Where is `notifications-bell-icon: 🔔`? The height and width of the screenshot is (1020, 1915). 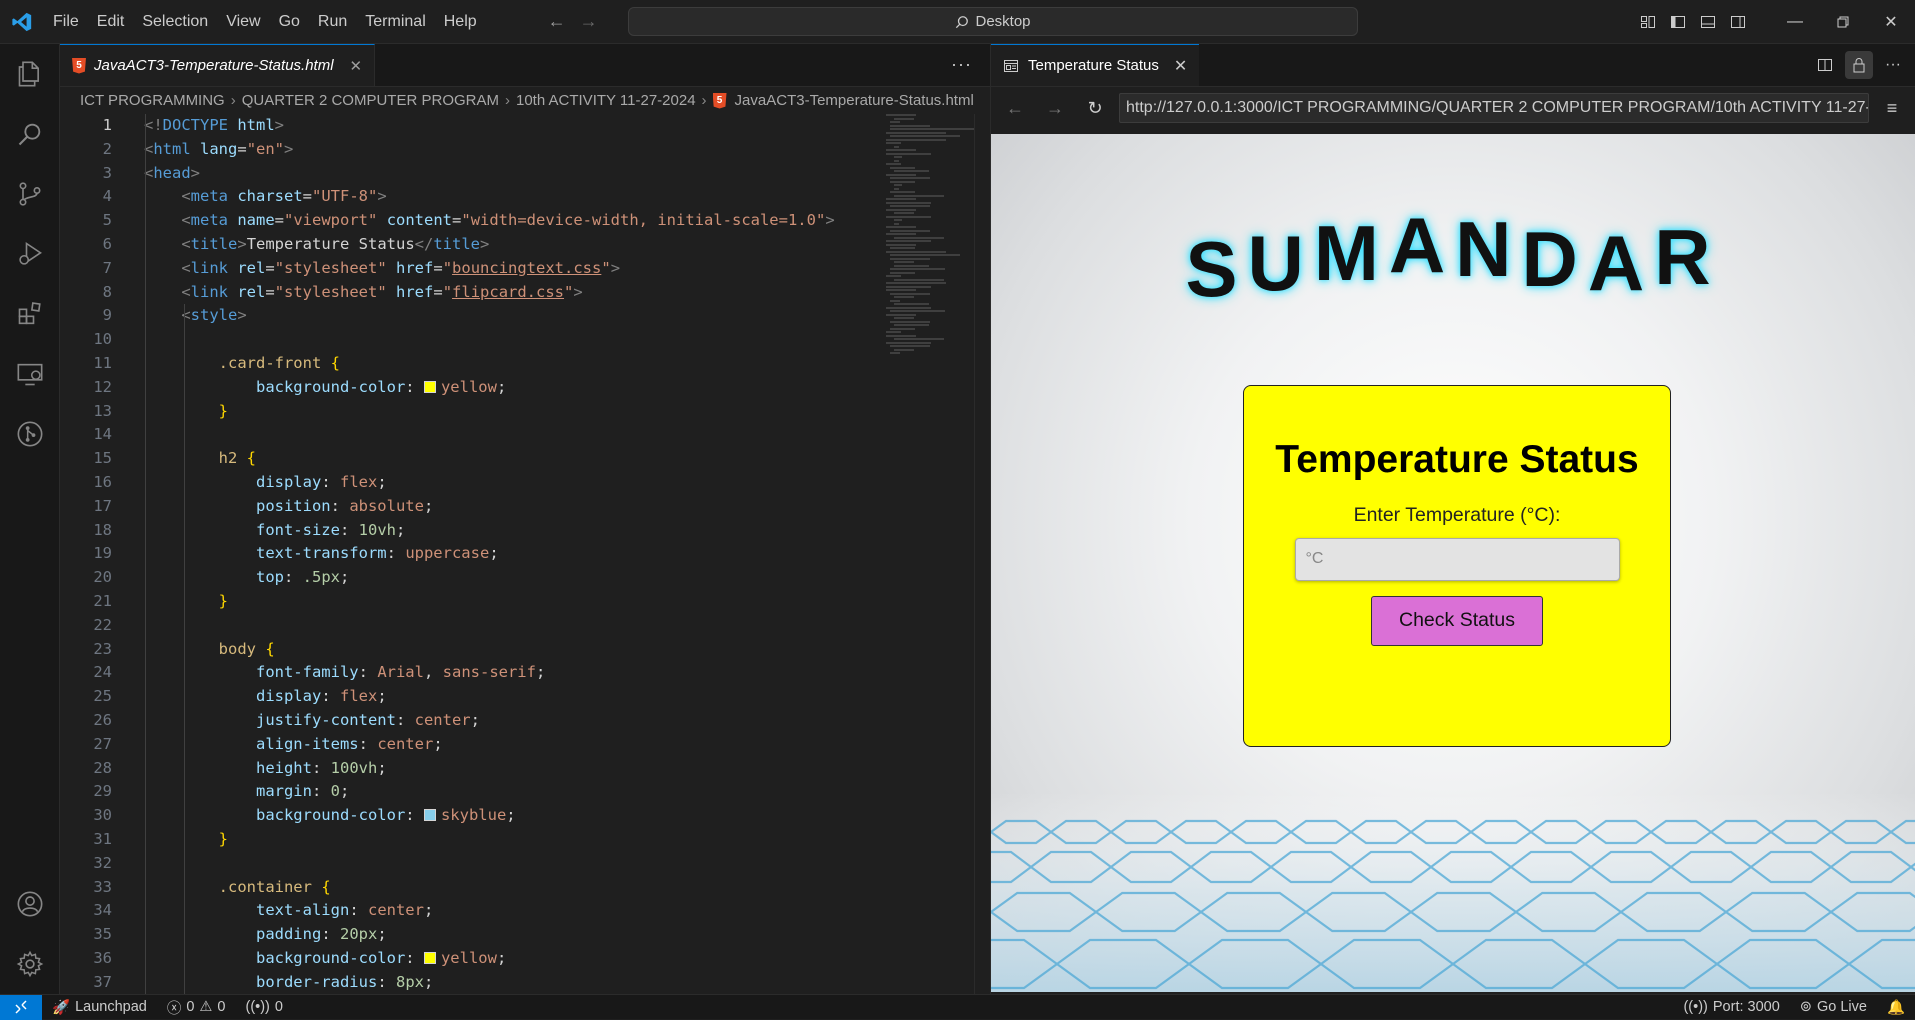 notifications-bell-icon: 🔔 is located at coordinates (1896, 1007).